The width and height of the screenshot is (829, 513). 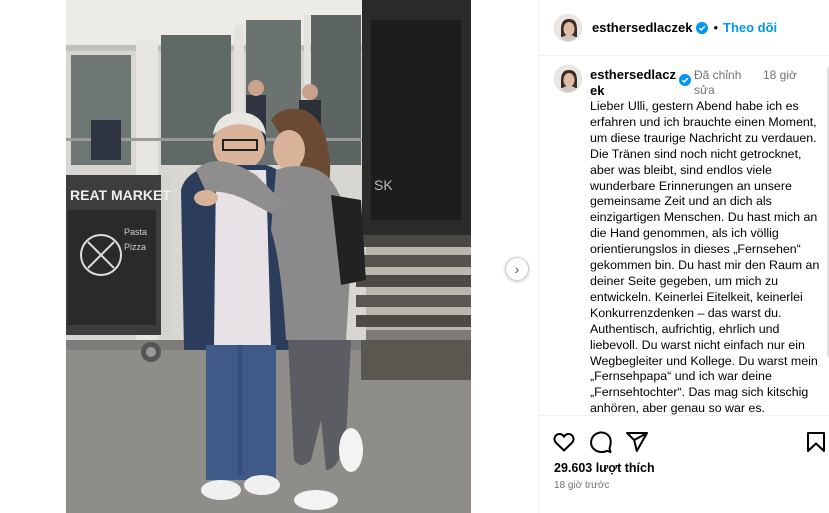 What do you see at coordinates (564, 442) in the screenshot?
I see `heart-icon` at bounding box center [564, 442].